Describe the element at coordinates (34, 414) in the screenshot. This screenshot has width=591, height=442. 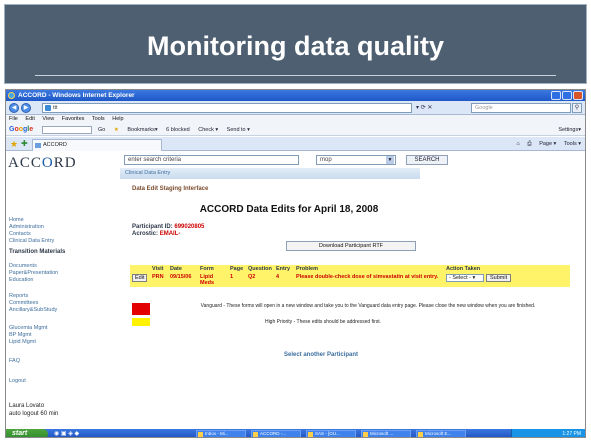
I see `auto-logout-note: auto logout 60 min` at that location.